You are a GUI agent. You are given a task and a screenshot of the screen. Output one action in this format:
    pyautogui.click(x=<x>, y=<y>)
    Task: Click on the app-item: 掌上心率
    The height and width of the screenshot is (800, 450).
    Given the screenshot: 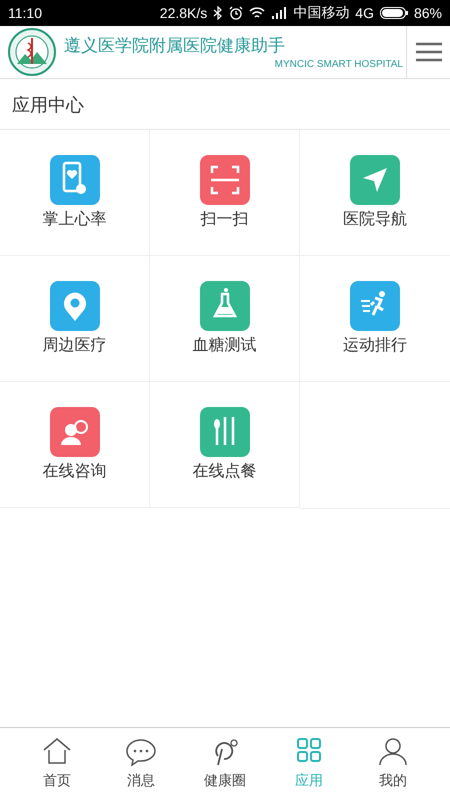 What is the action you would take?
    pyautogui.click(x=75, y=193)
    